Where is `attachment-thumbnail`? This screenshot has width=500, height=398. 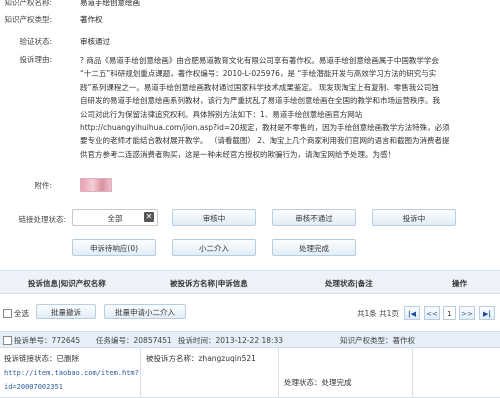 attachment-thumbnail is located at coordinates (96, 185).